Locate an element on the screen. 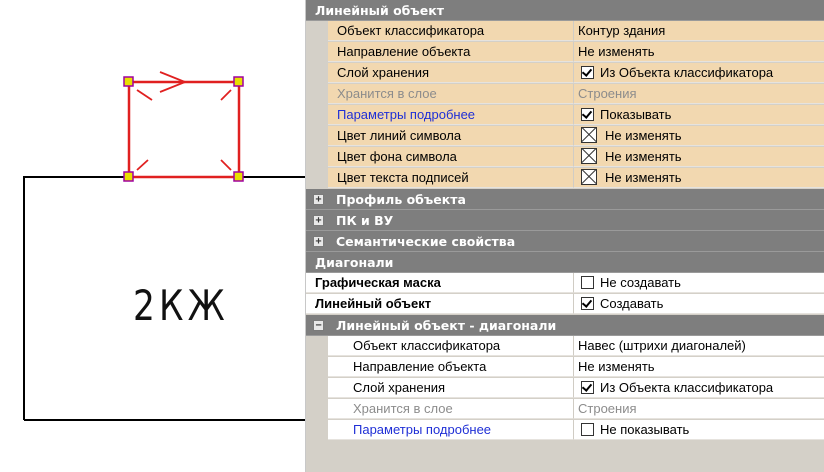 The width and height of the screenshot is (824, 472). section-linear-object: Линейный объект is located at coordinates (565, 10).